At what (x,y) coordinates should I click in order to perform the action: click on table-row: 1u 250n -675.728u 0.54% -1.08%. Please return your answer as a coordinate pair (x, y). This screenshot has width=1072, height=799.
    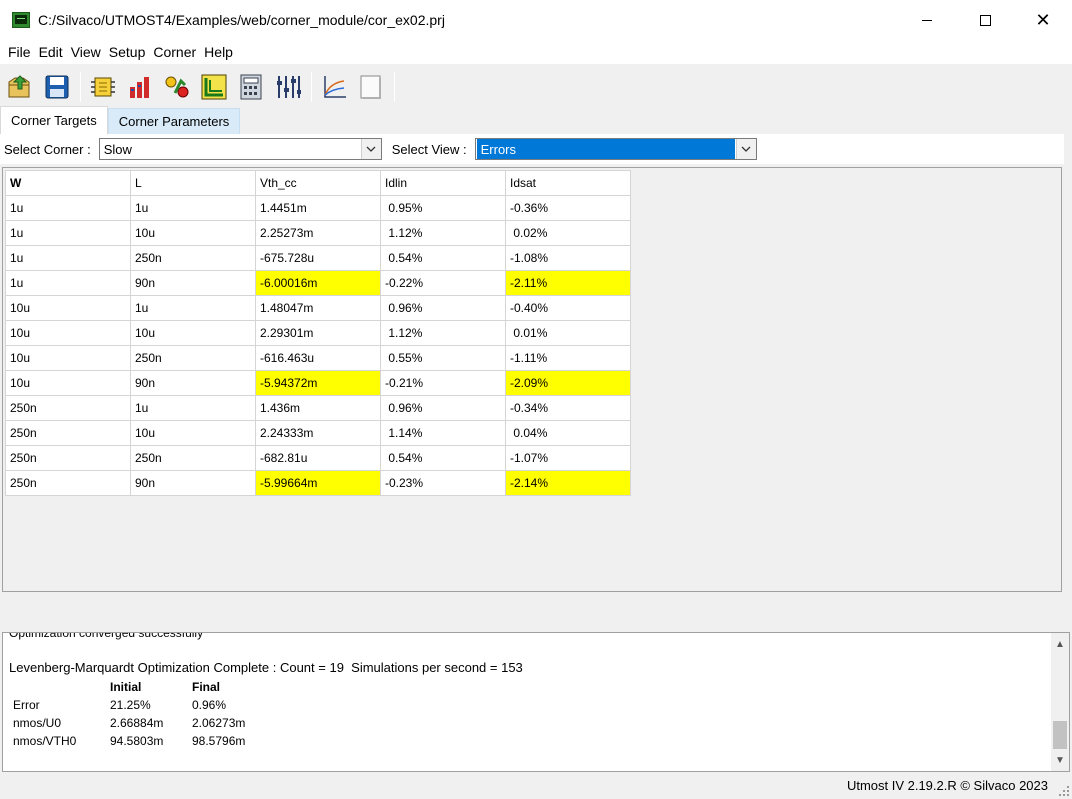
    Looking at the image, I should click on (318, 258).